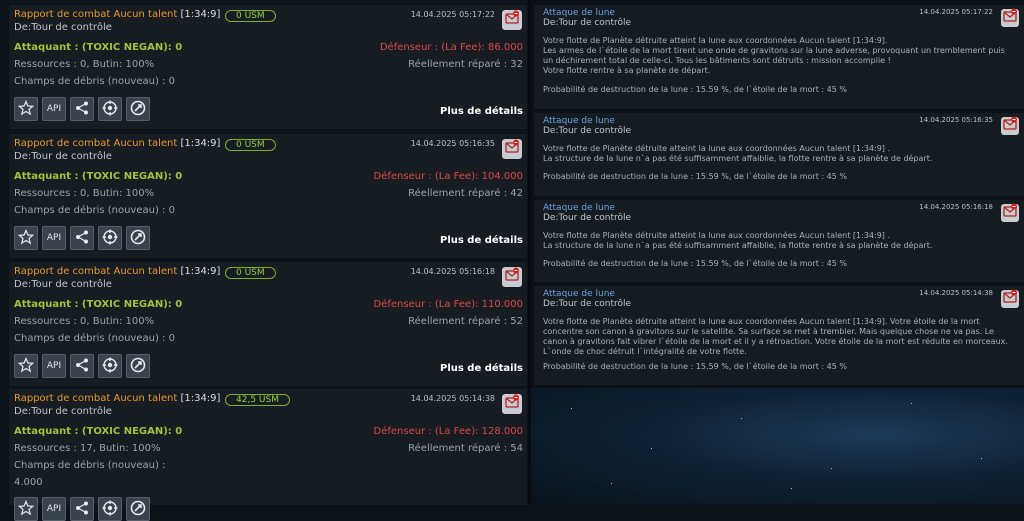 The height and width of the screenshot is (521, 1024). Describe the element at coordinates (452, 271) in the screenshot. I see `report-date: 14.04.2025 05:16:18` at that location.